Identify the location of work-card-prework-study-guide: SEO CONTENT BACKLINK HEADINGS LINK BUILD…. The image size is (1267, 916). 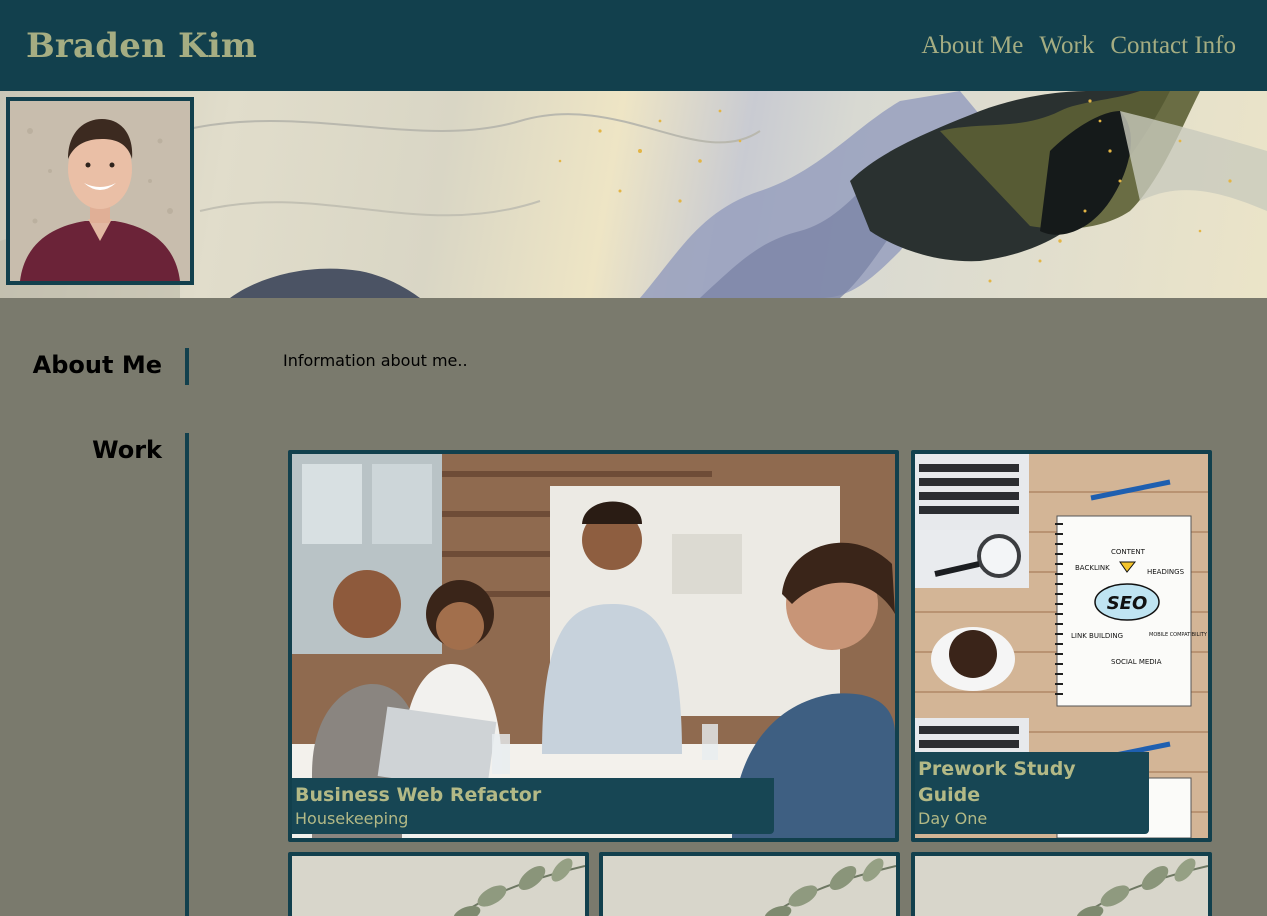
(1061, 646).